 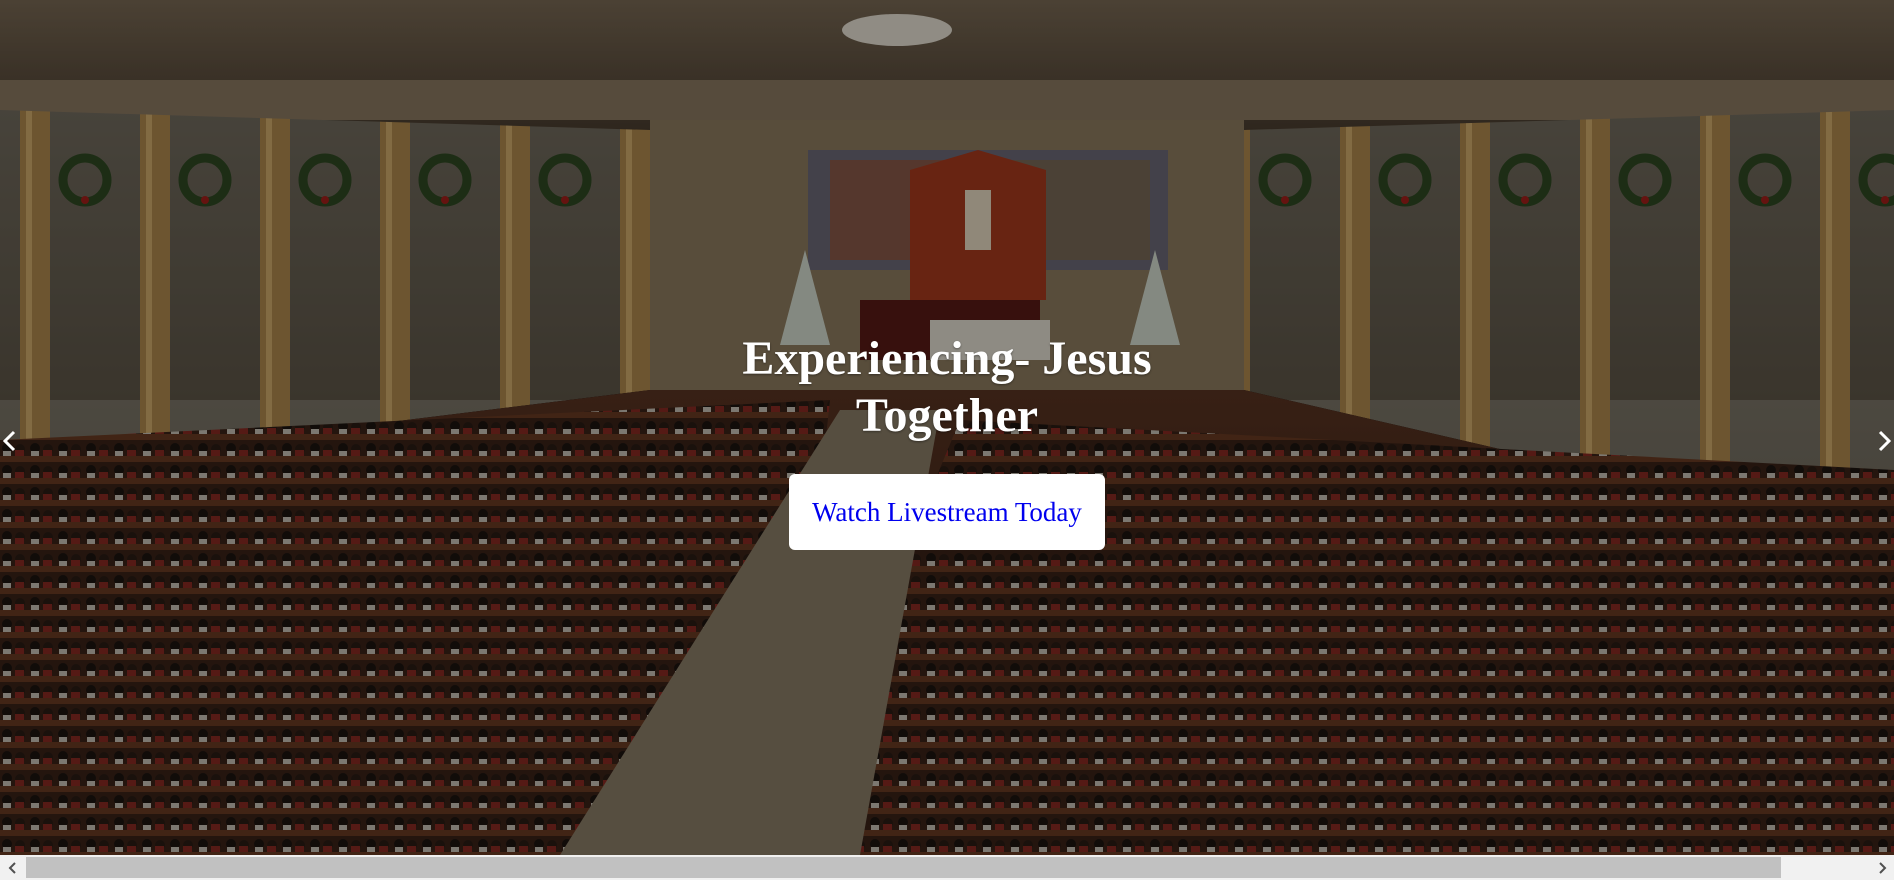 I want to click on horizontal-scrollbar, so click(x=947, y=867).